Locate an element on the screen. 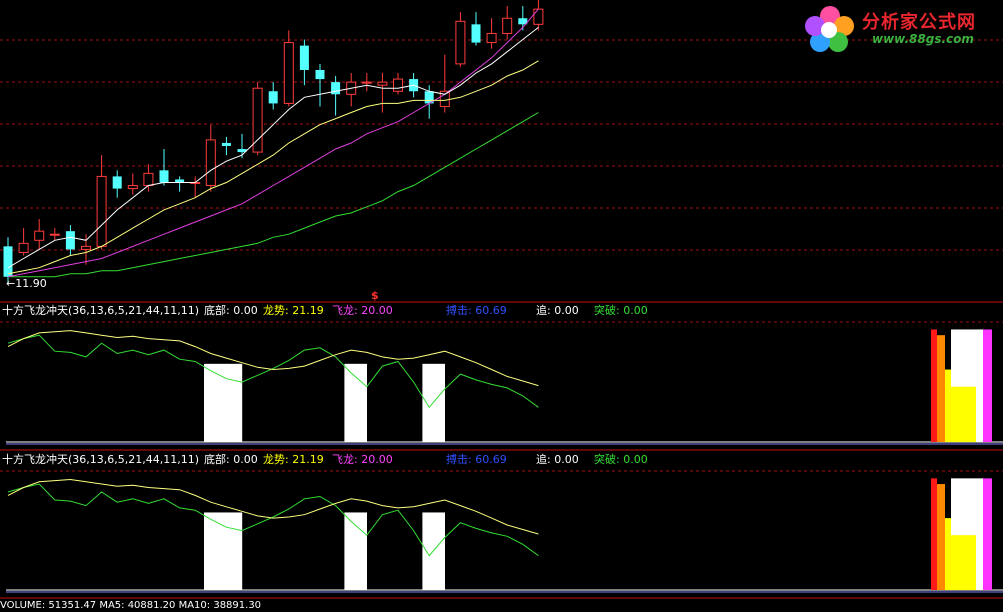 Image resolution: width=1003 pixels, height=612 pixels. site-logo: 分析家公式网 www.88gs.com is located at coordinates (900, 28).